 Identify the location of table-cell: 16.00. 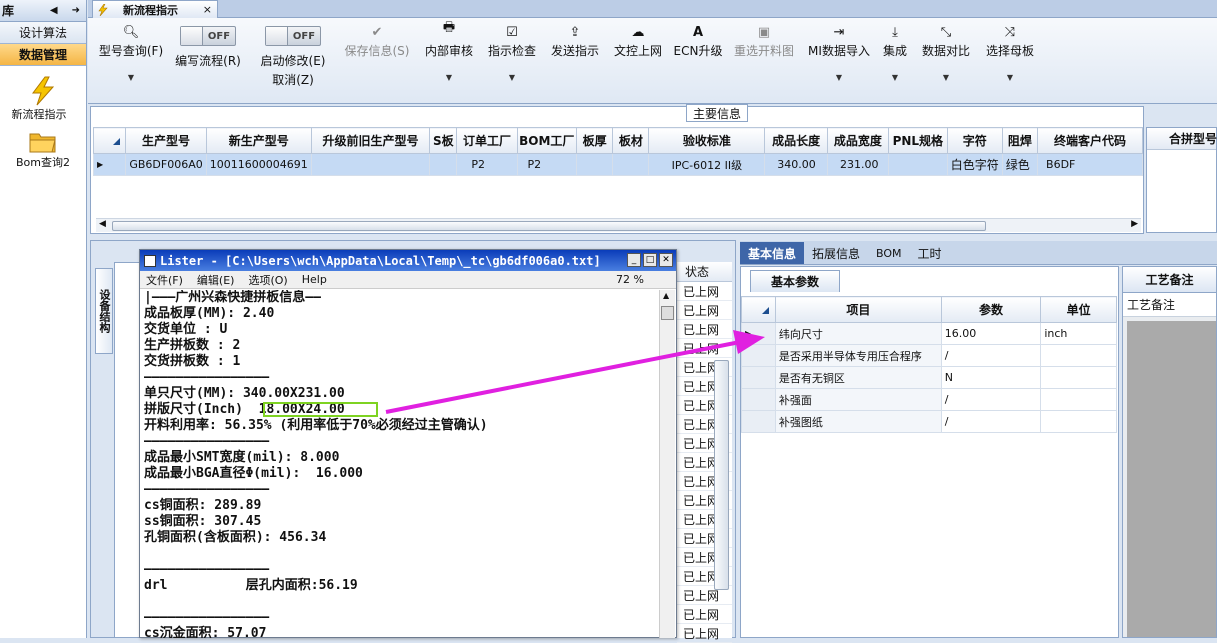
(991, 333).